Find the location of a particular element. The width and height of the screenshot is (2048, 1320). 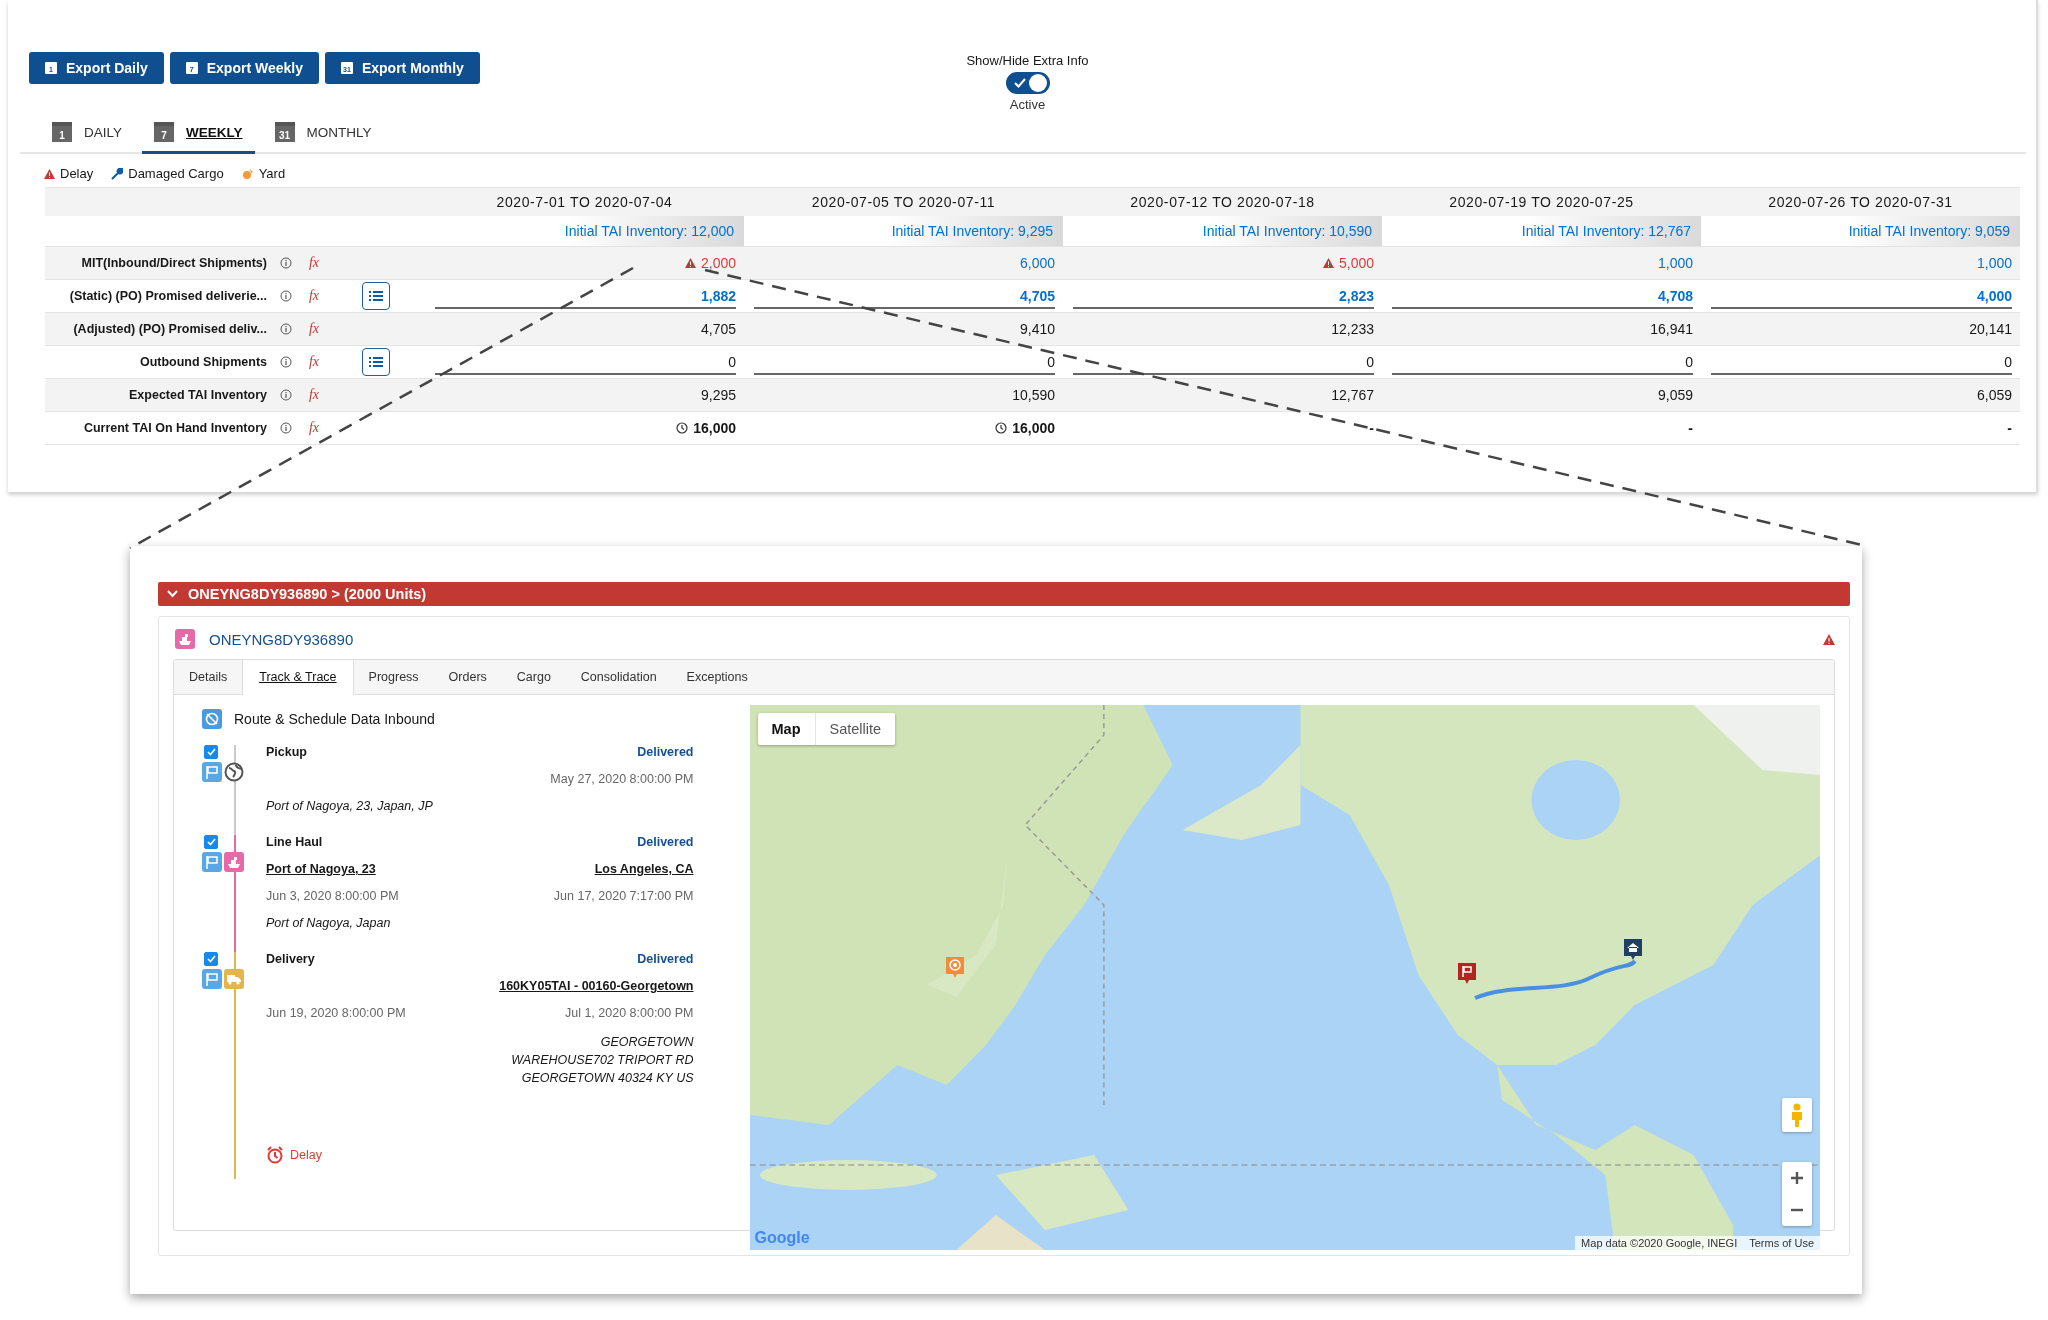

shipment-header-bar: ONEYNG8DY936890 > (2000 Units) is located at coordinates (1004, 594).